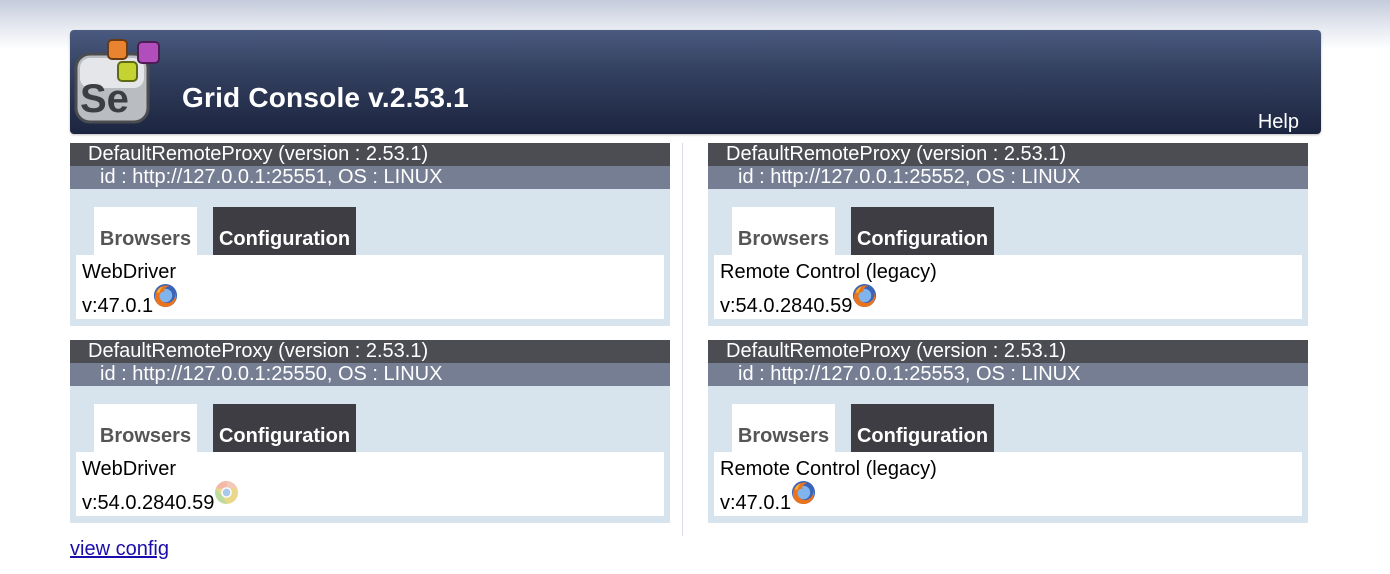 This screenshot has width=1390, height=574. Describe the element at coordinates (1278, 122) in the screenshot. I see `help-link: Help` at that location.